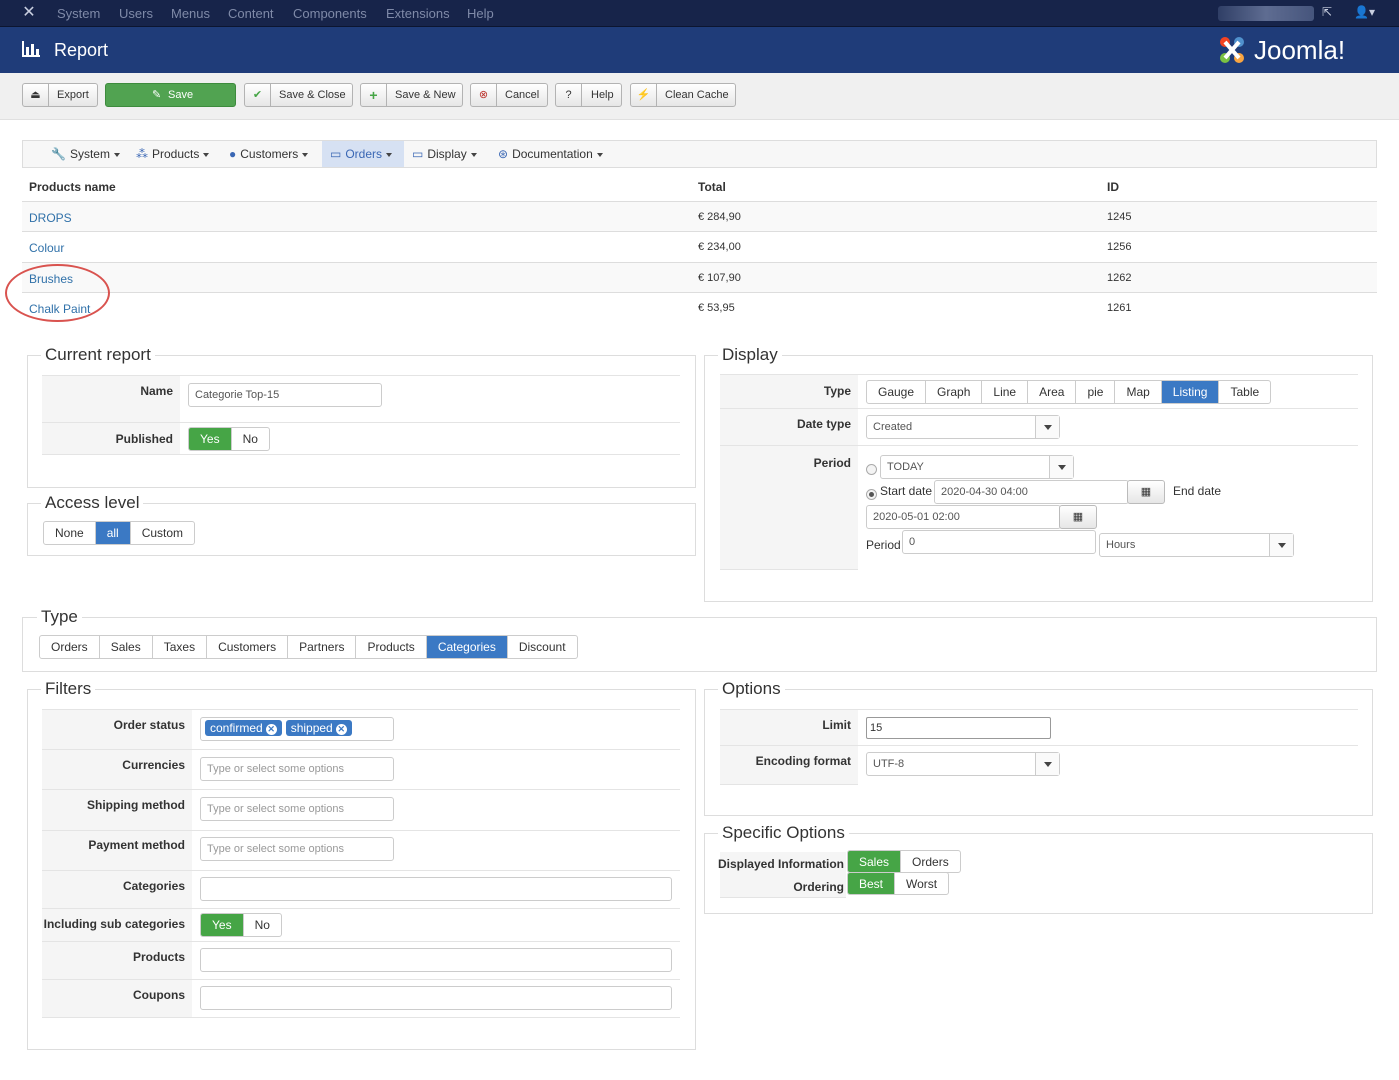  I want to click on subnav-products: ⁂ Products, so click(172, 154).